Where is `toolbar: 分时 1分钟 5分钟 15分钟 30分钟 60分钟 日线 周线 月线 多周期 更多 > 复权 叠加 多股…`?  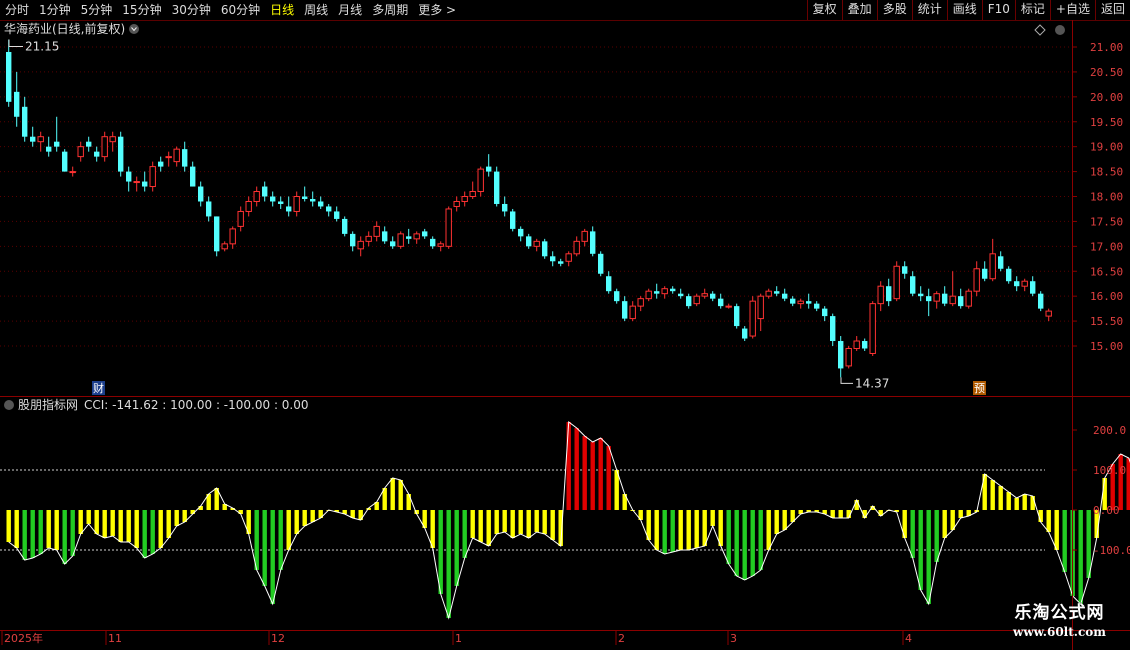 toolbar: 分时 1分钟 5分钟 15分钟 30分钟 60分钟 日线 周线 月线 多周期 更多 > 复权 叠加 多股… is located at coordinates (565, 10).